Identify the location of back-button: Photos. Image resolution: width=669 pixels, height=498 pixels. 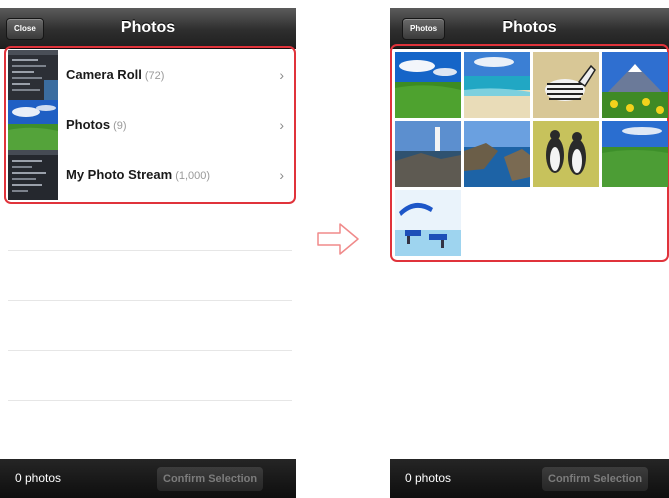
(424, 29).